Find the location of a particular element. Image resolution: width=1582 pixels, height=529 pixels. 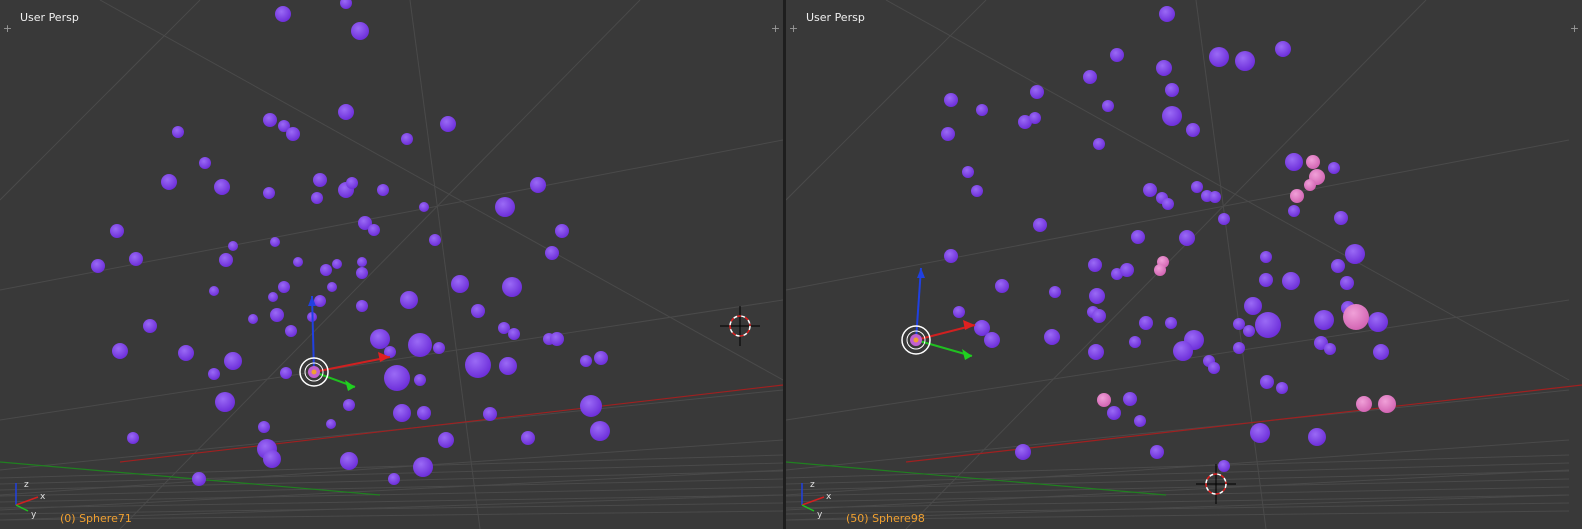

axis-label-x: x is located at coordinates (43, 497).